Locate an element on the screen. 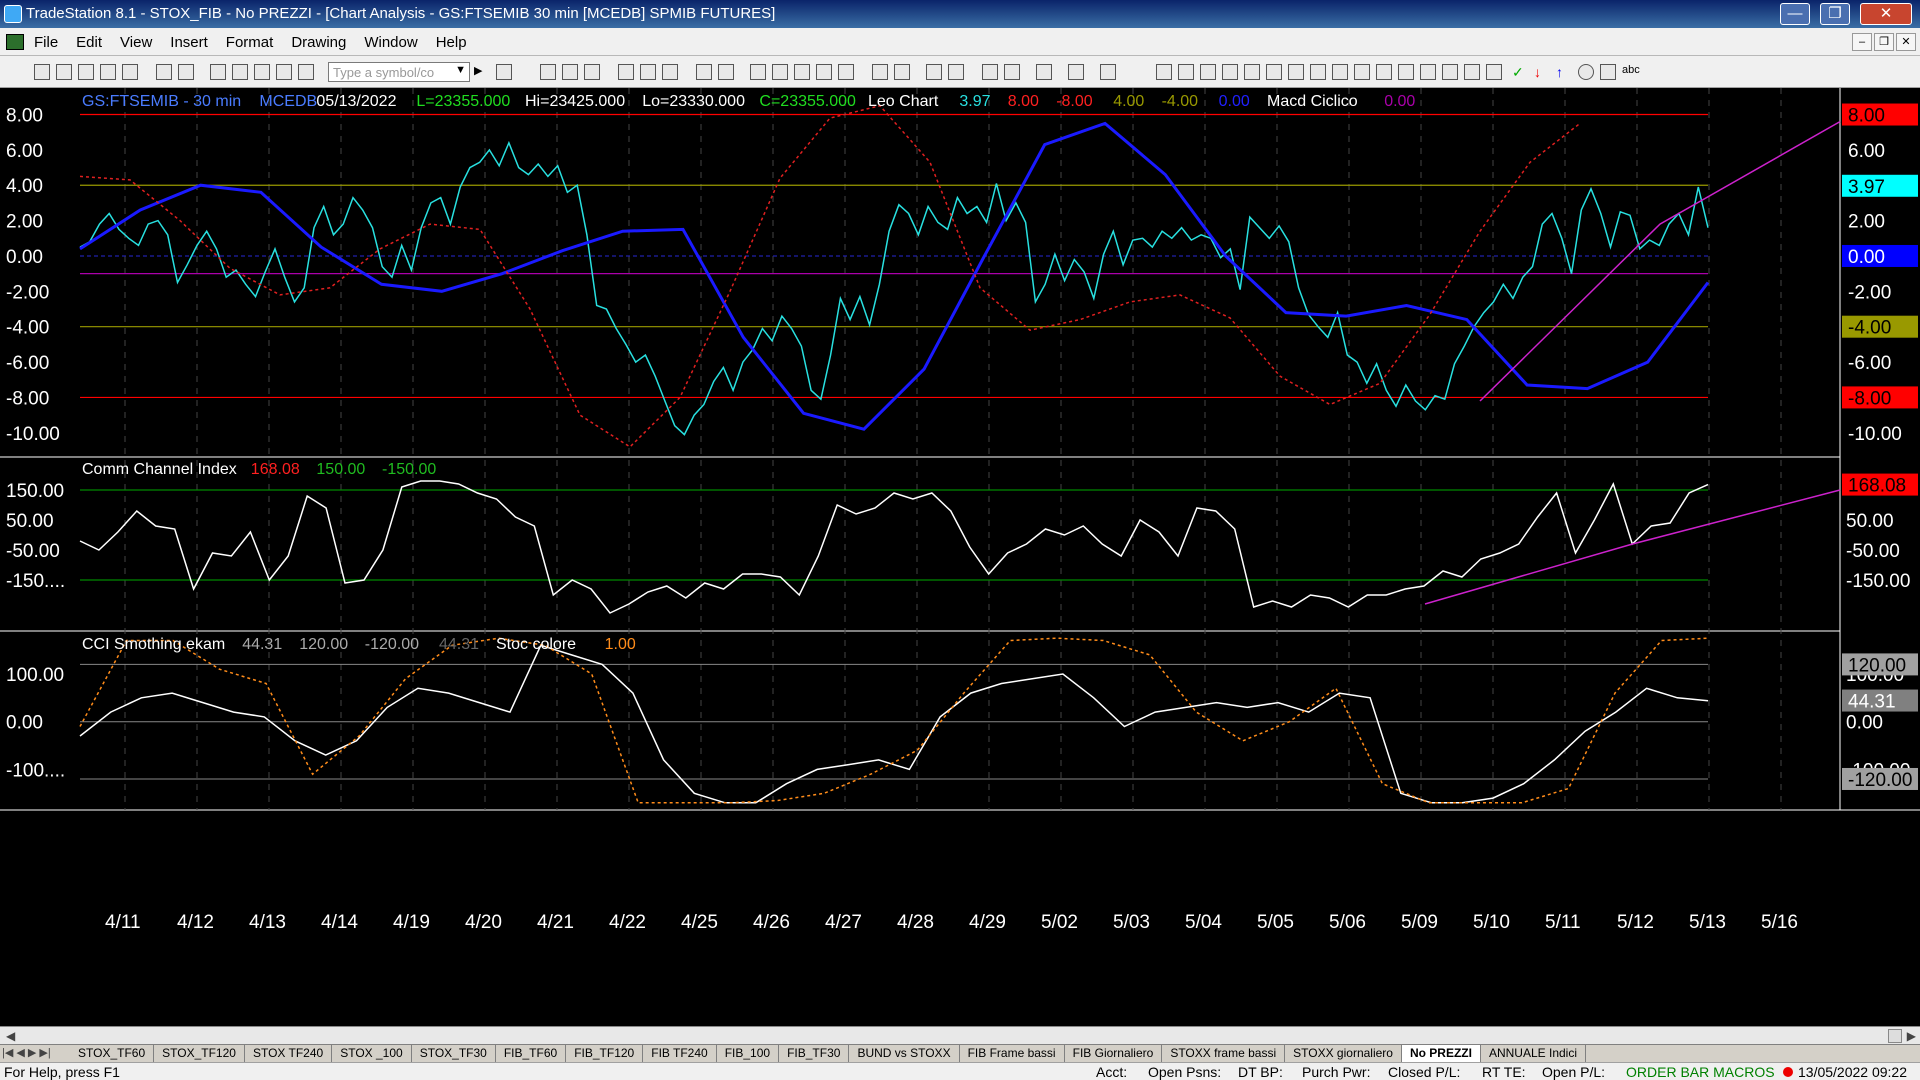  mdi-close-button: ✕ is located at coordinates (1906, 42).